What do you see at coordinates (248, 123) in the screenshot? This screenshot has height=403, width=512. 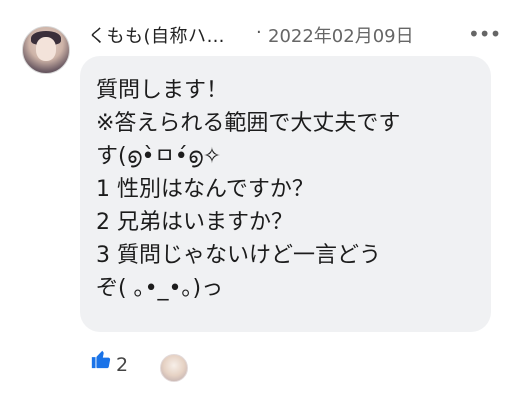 I see `message-line: ※答えられる範囲で大丈夫です` at bounding box center [248, 123].